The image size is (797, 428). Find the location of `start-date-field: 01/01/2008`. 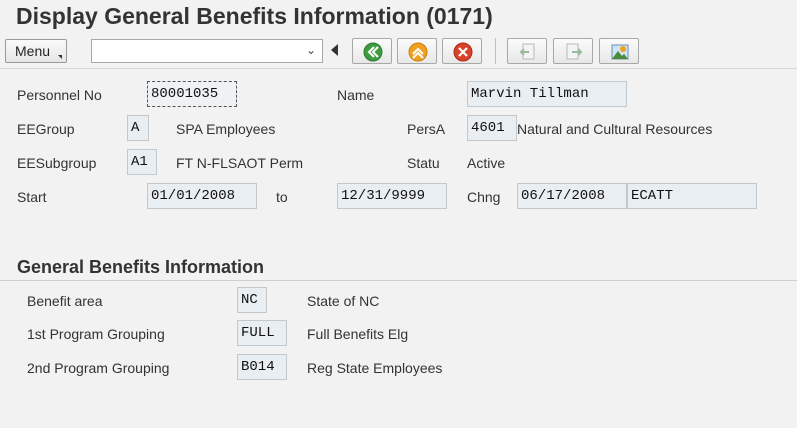

start-date-field: 01/01/2008 is located at coordinates (202, 196).